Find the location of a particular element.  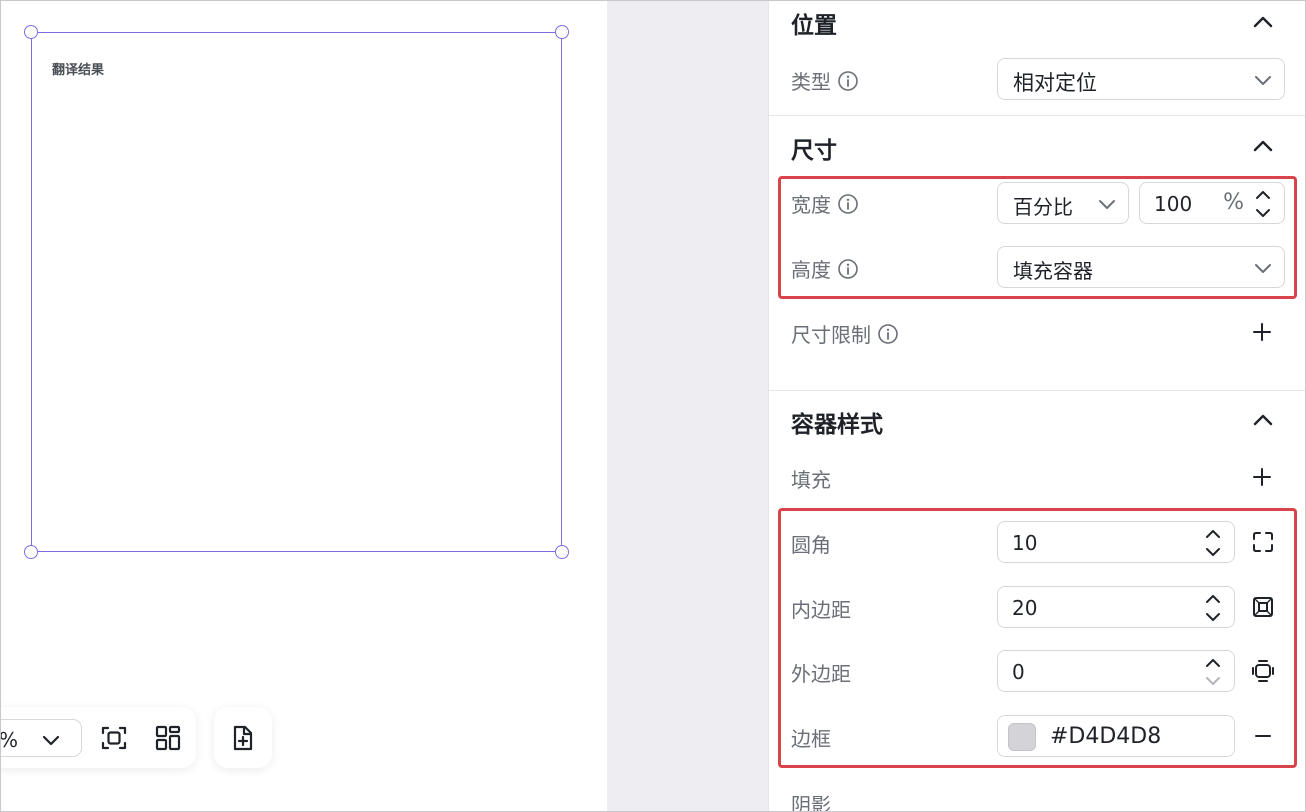

margin-input: 0 is located at coordinates (1116, 671).